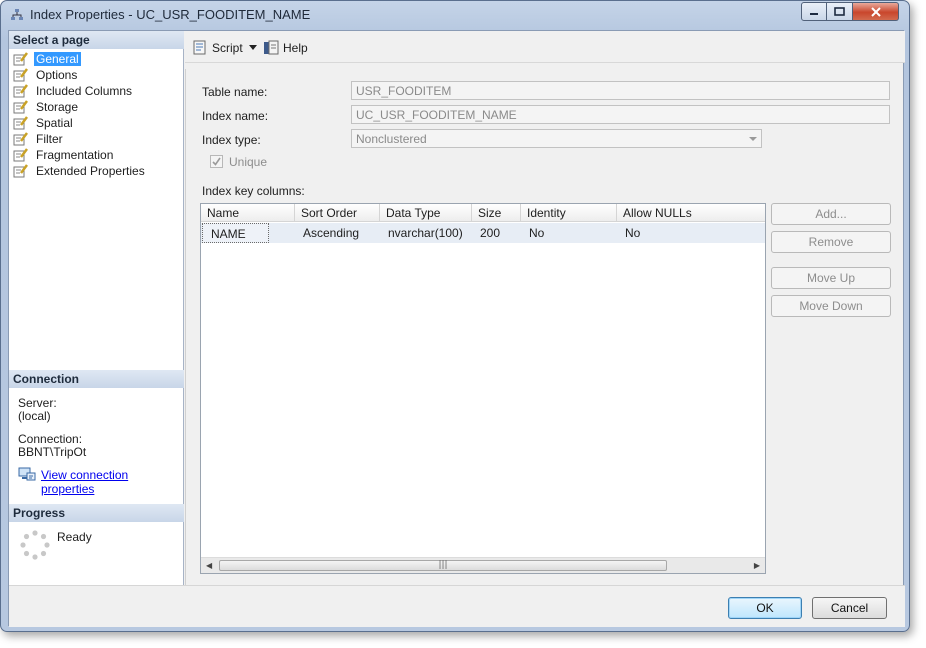 The height and width of the screenshot is (648, 926). I want to click on window-title: Index Properties - UC_USR_FOODITEM_NAME, so click(170, 14).